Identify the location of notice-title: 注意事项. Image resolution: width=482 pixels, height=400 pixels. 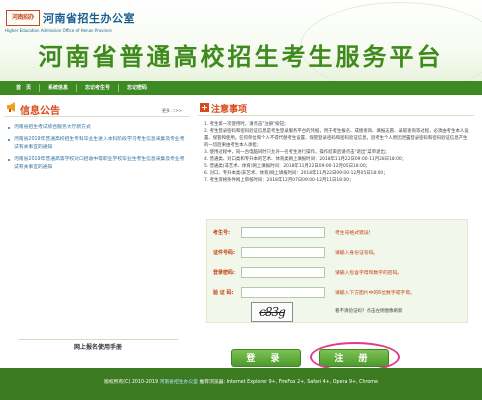
(229, 110).